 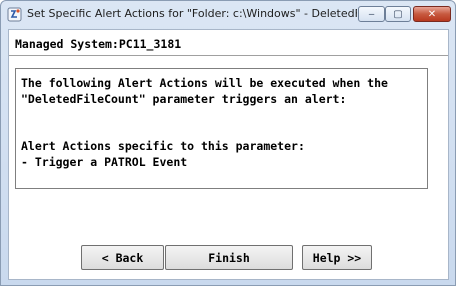 I want to click on managed-system-label: Managed System:PC11_3181, so click(x=98, y=44).